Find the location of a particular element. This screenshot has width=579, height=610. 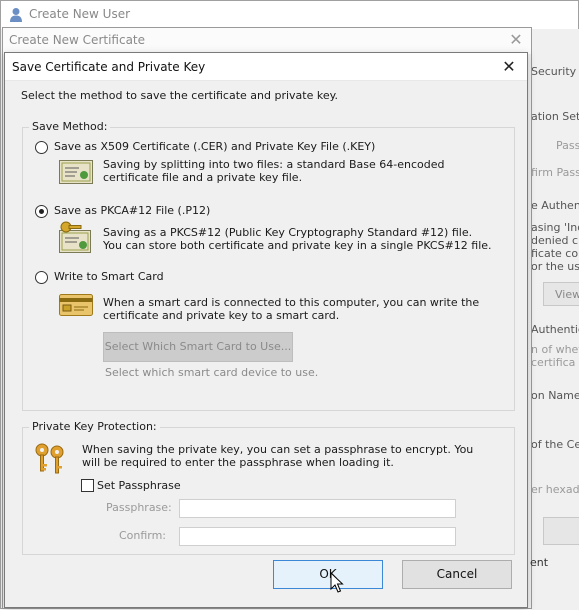

password-label-fragment: Passw is located at coordinates (567, 145).